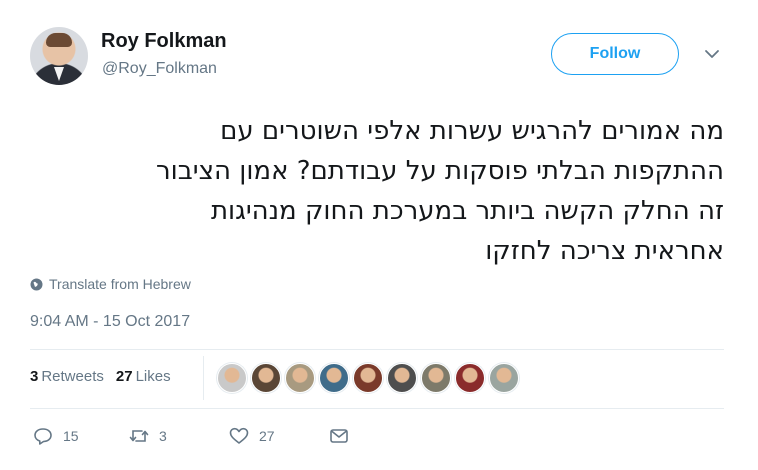 The height and width of the screenshot is (470, 758). What do you see at coordinates (239, 435) in the screenshot?
I see `heart-icon` at bounding box center [239, 435].